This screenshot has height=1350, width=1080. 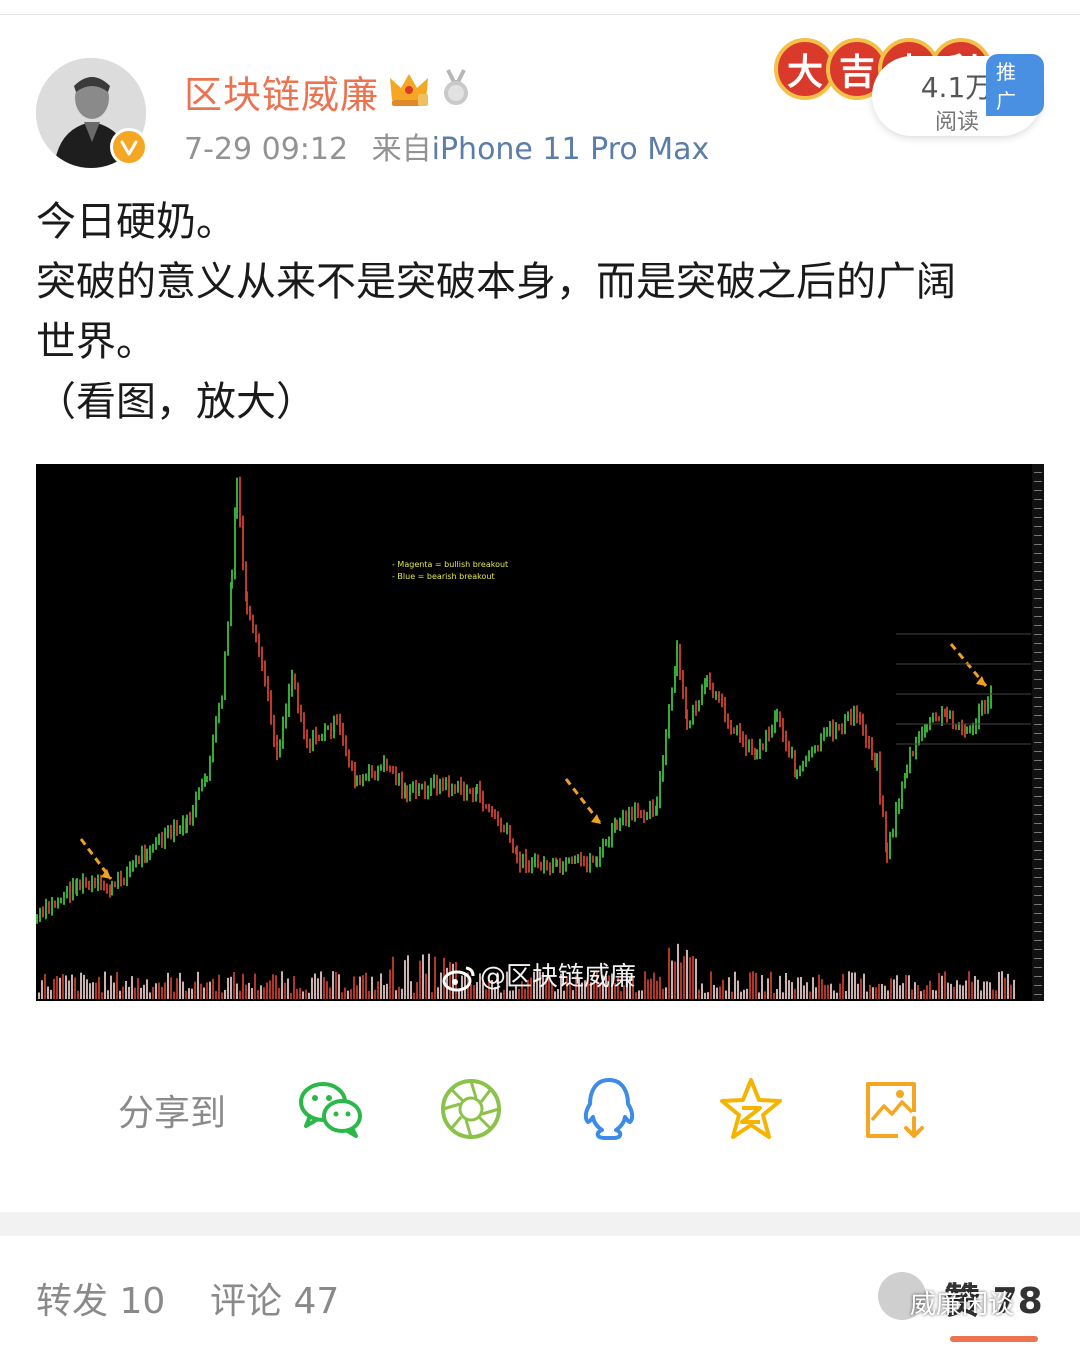 What do you see at coordinates (409, 89) in the screenshot?
I see `vip-crown-icon` at bounding box center [409, 89].